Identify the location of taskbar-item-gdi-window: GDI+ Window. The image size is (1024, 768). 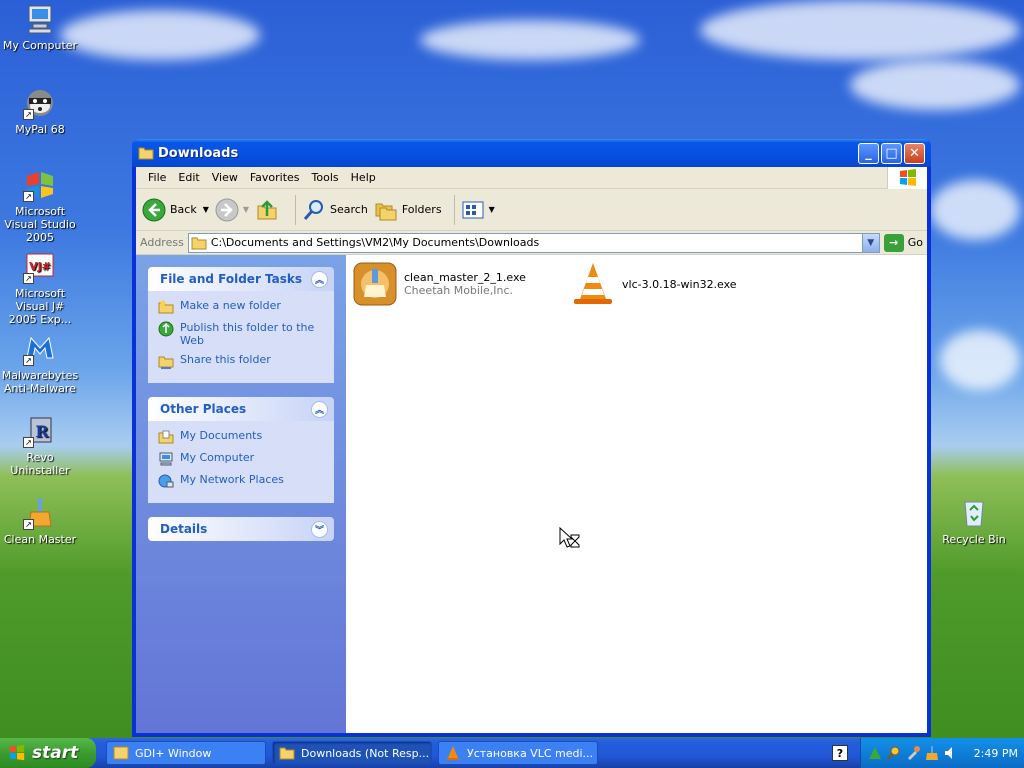
(186, 753).